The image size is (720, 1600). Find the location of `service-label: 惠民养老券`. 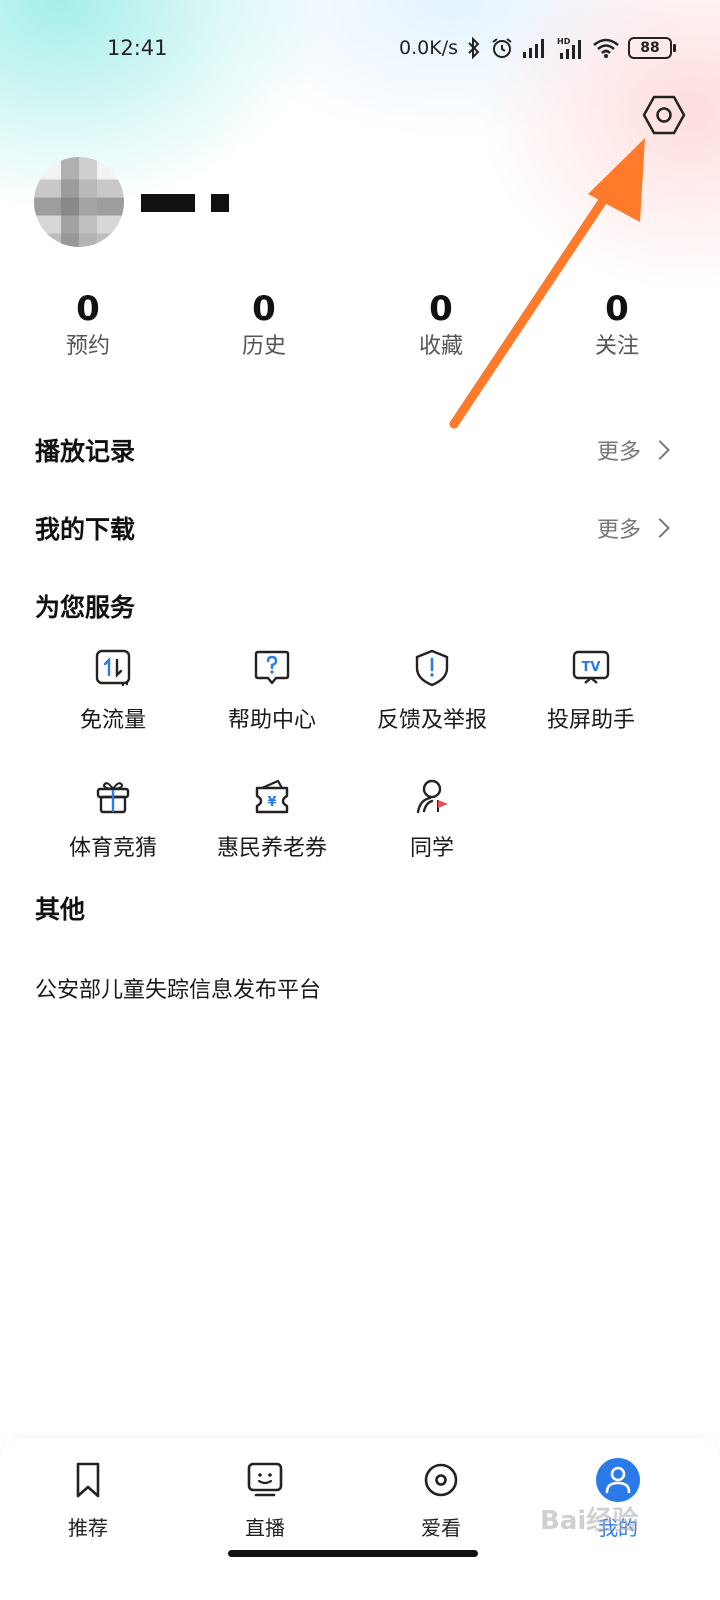

service-label: 惠民养老券 is located at coordinates (271, 848).